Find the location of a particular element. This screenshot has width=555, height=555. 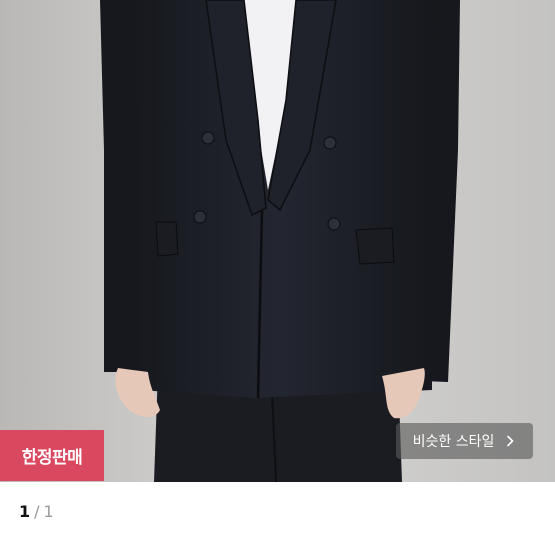

similar-style-label: 비슷한 스타일 is located at coordinates (453, 442).